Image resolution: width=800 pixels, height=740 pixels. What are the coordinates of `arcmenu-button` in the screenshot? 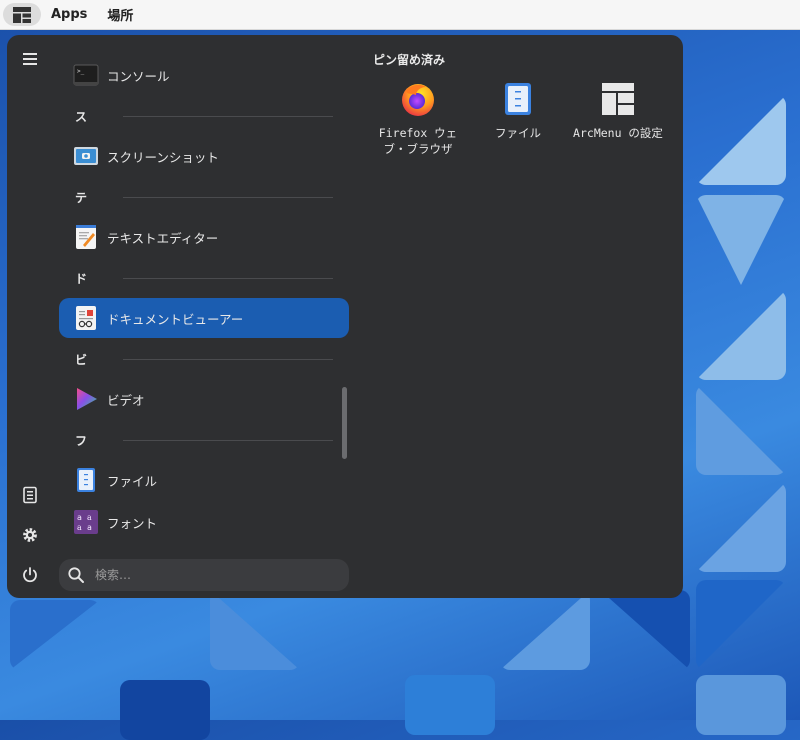 It's located at (22, 14).